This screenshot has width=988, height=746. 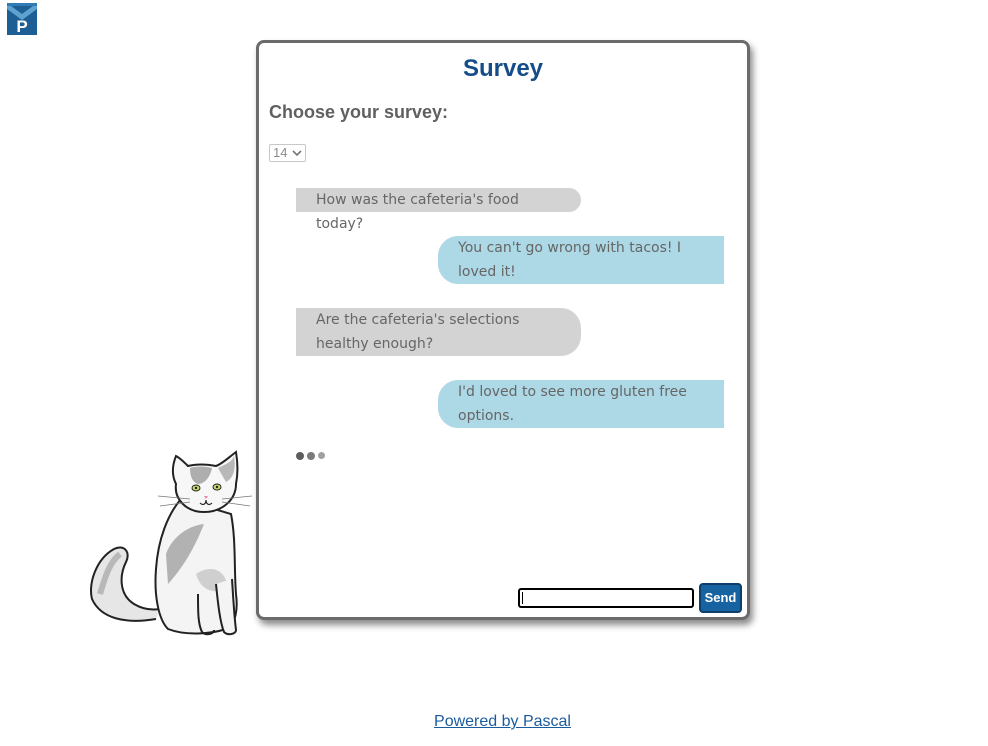 I want to click on text-caret, so click(x=522, y=598).